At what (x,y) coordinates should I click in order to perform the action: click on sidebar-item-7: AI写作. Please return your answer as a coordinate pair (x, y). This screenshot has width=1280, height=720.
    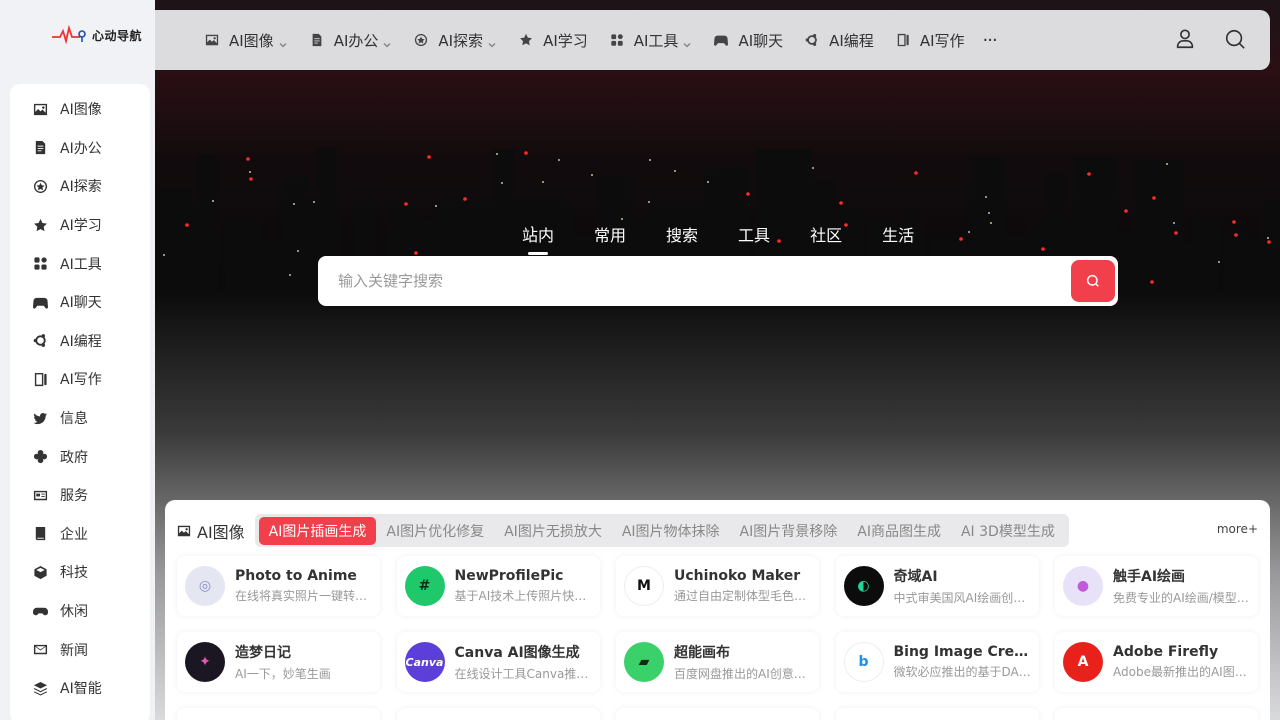
    Looking at the image, I should click on (80, 379).